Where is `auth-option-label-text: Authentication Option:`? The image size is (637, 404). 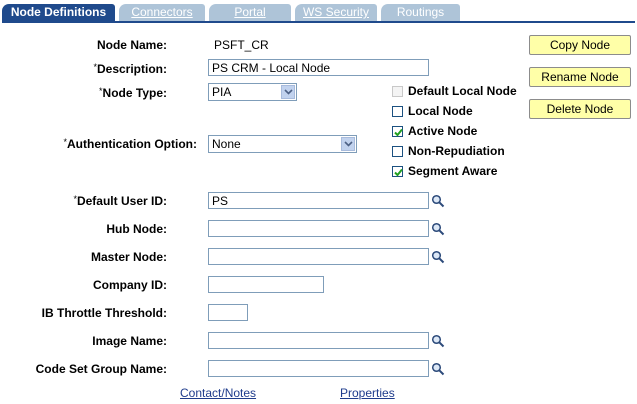
auth-option-label-text: Authentication Option: is located at coordinates (132, 144).